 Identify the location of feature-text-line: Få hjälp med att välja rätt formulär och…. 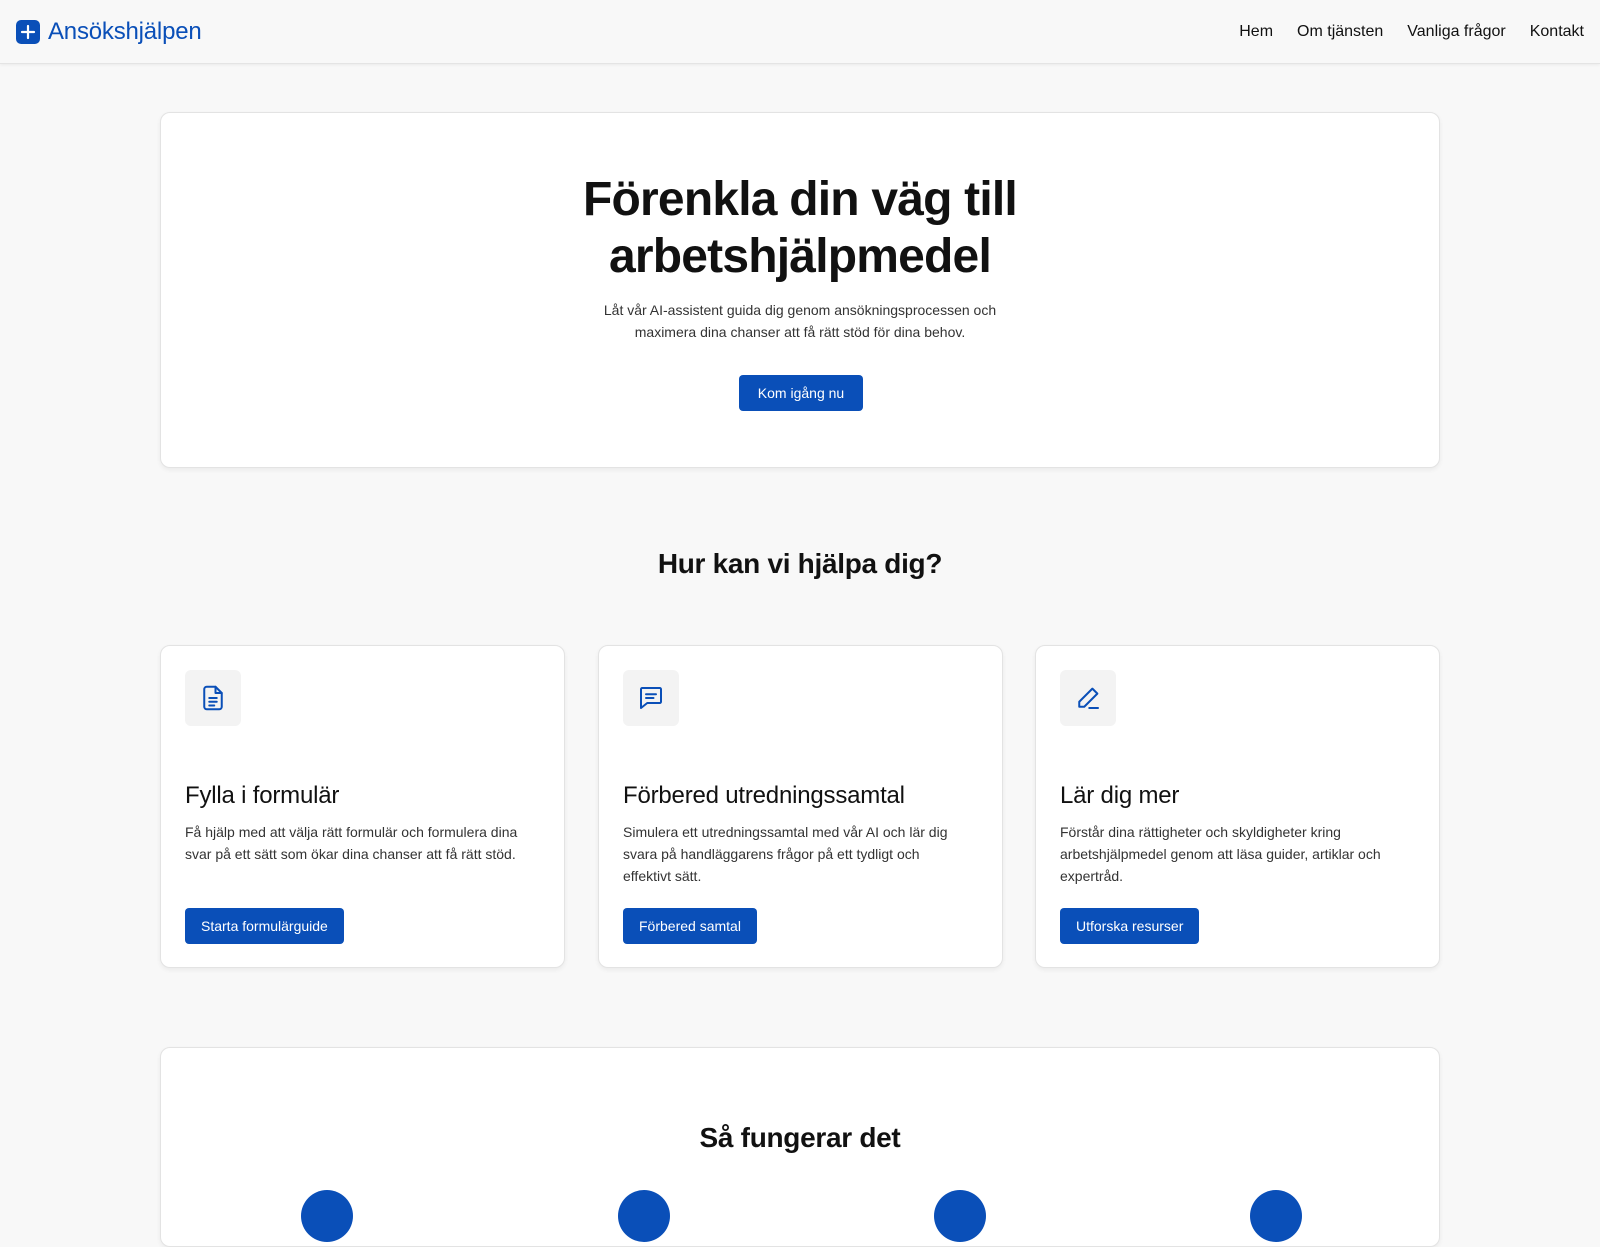
(351, 832).